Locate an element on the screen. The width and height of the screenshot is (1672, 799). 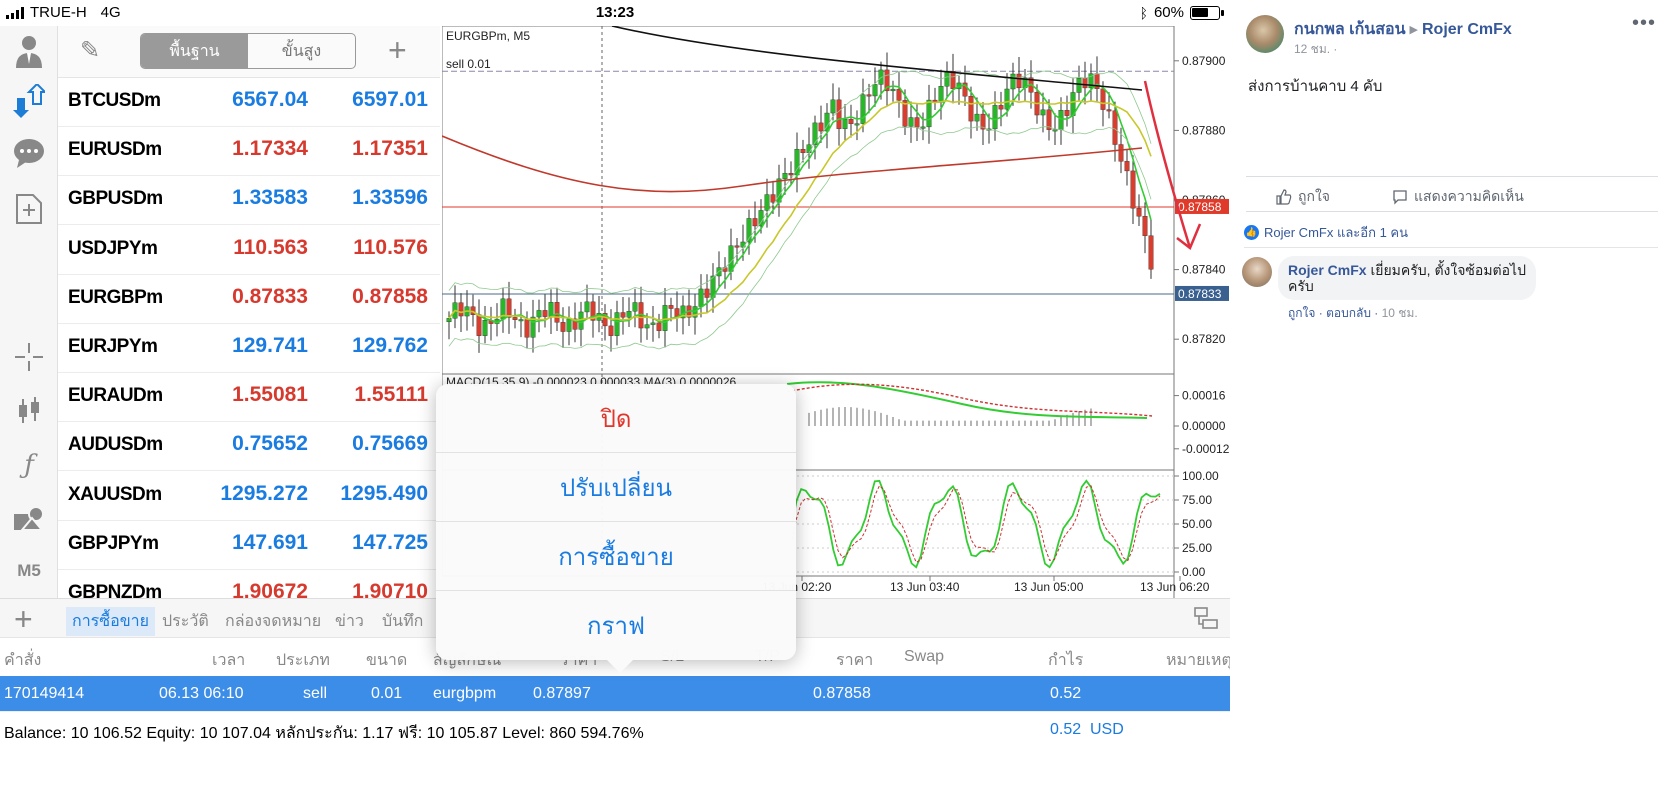
new-order-button: + is located at coordinates (23, 619).